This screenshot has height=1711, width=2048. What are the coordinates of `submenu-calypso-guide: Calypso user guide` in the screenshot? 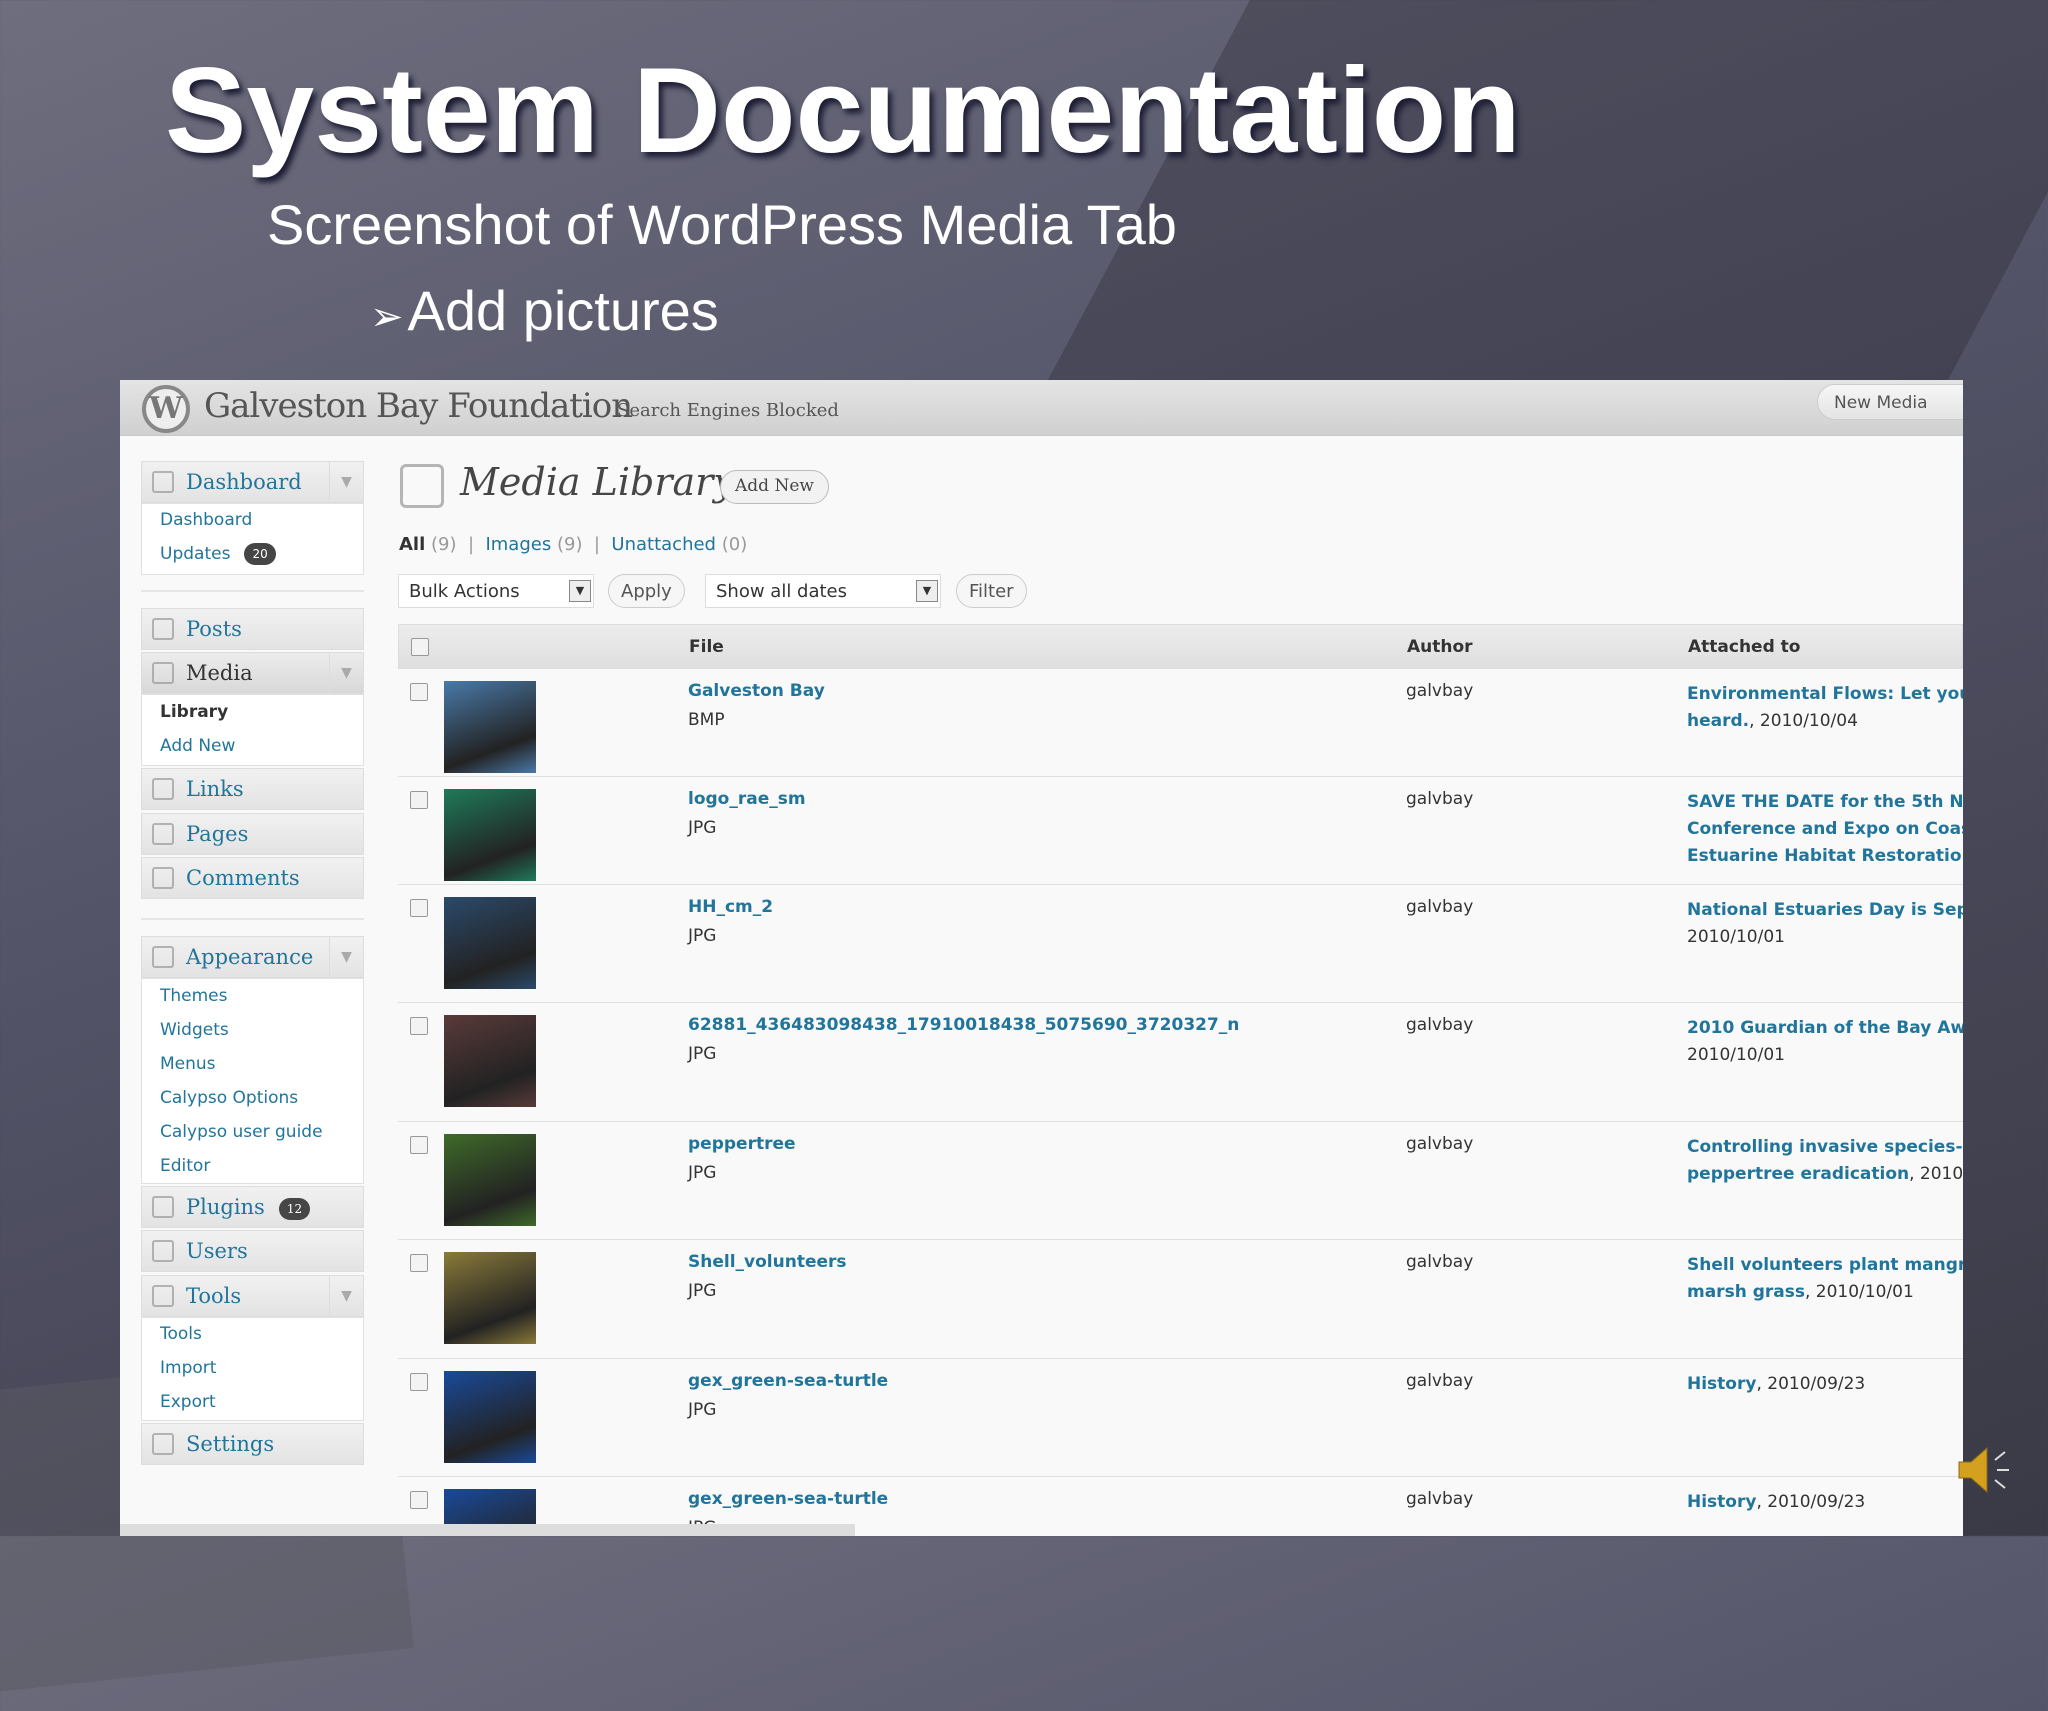 It's located at (241, 1132).